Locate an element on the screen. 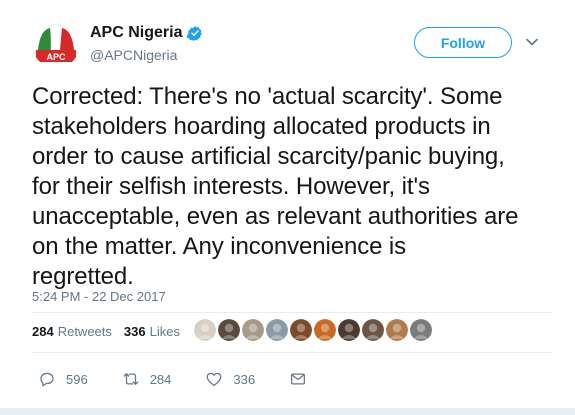  reply-count: 596 is located at coordinates (77, 379).